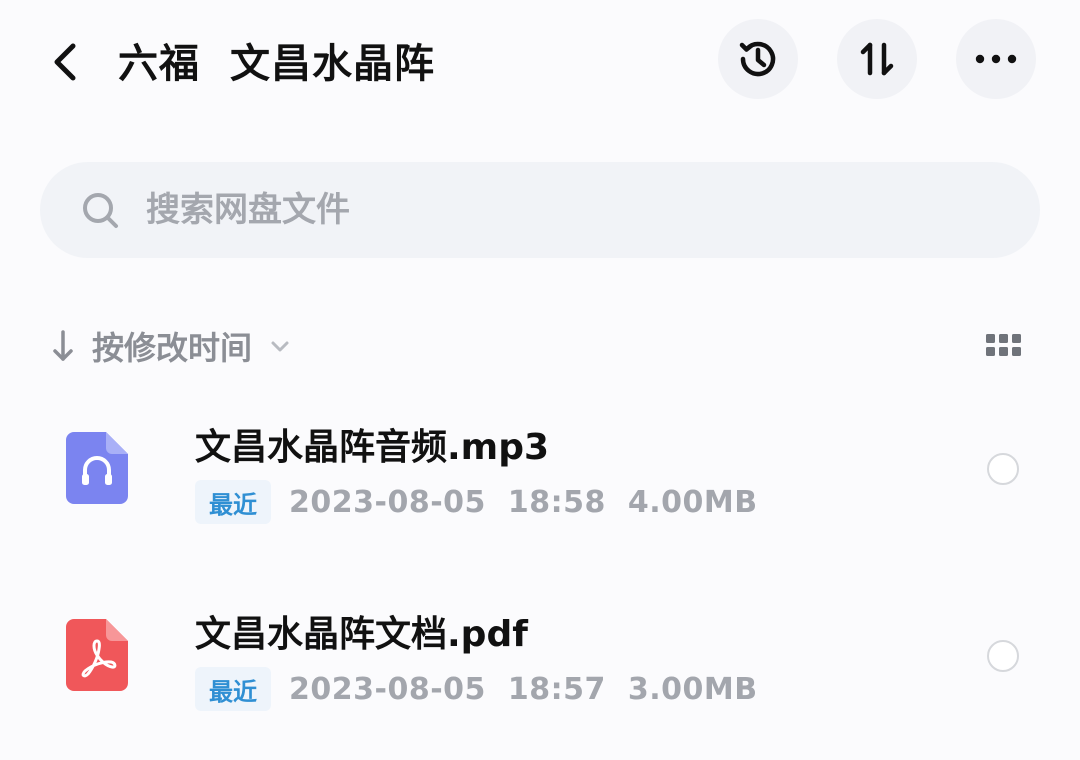 The image size is (1080, 760). Describe the element at coordinates (100, 210) in the screenshot. I see `search-icon` at that location.